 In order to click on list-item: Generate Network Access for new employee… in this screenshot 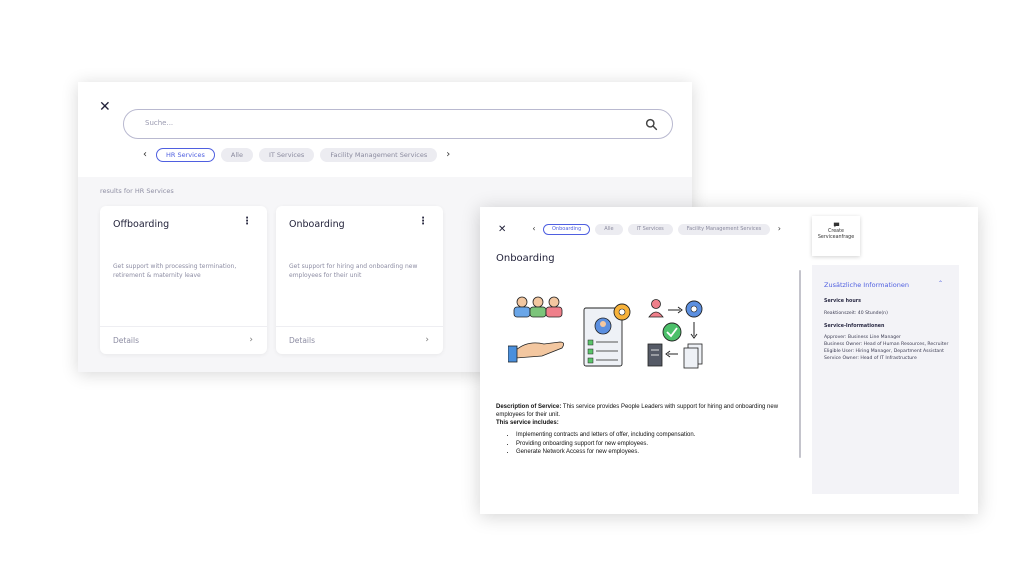, I will do `click(656, 453)`.